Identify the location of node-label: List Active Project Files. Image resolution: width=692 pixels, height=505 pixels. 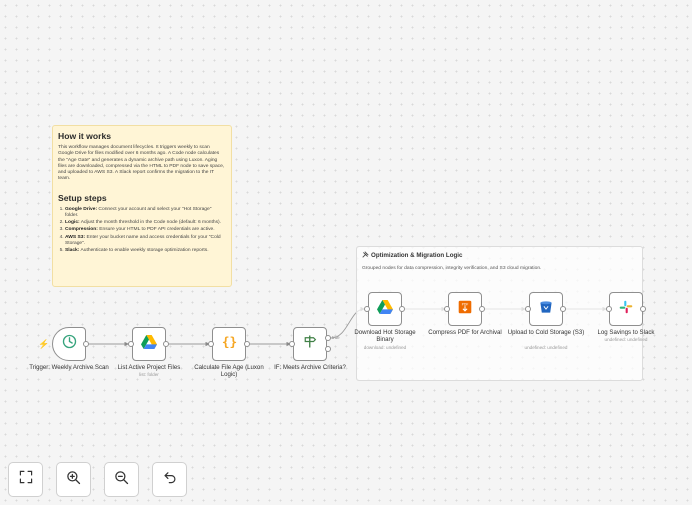
(149, 367).